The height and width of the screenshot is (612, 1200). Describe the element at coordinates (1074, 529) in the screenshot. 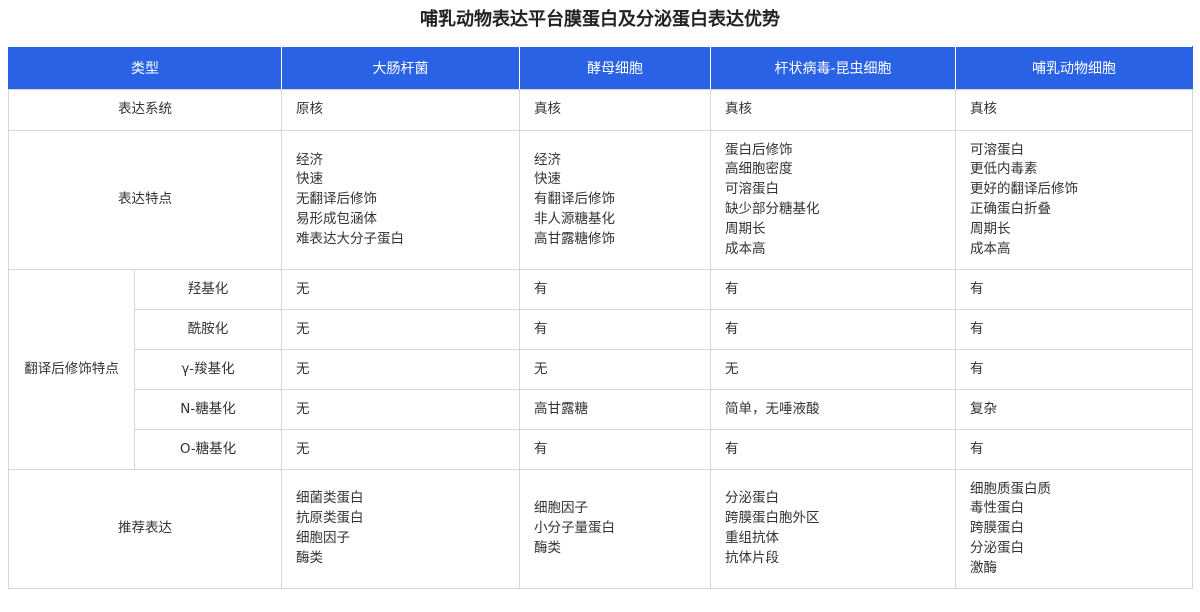

I see `cell-multiline: 细胞质蛋白质 毒性蛋白 跨膜蛋白 分泌蛋白 激酶` at that location.